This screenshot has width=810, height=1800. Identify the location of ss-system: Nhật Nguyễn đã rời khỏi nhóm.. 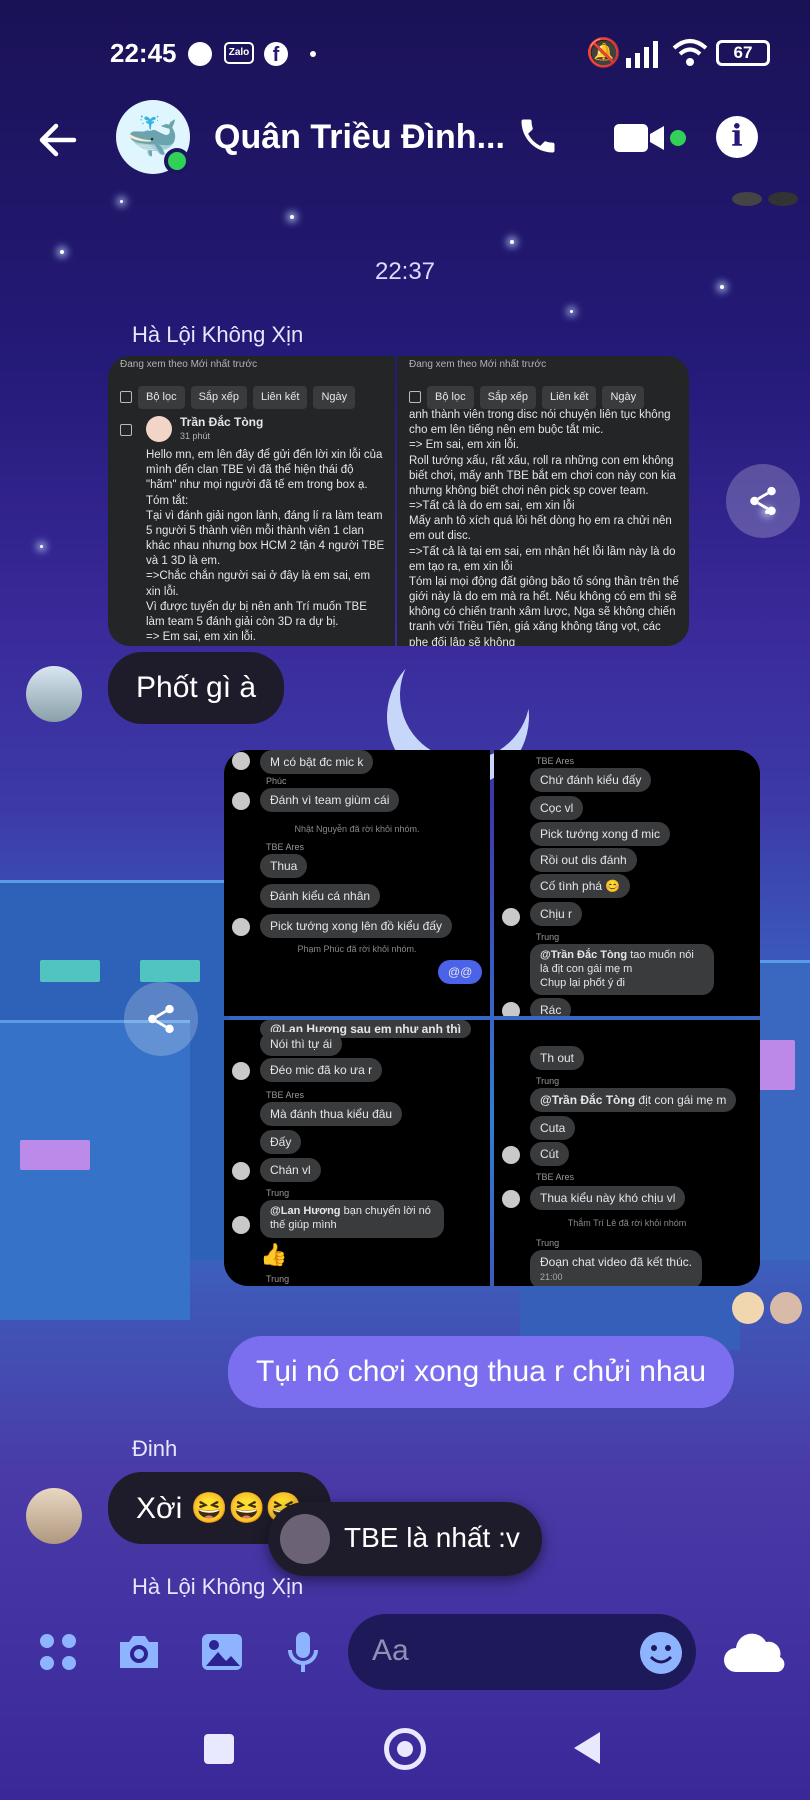
(357, 829).